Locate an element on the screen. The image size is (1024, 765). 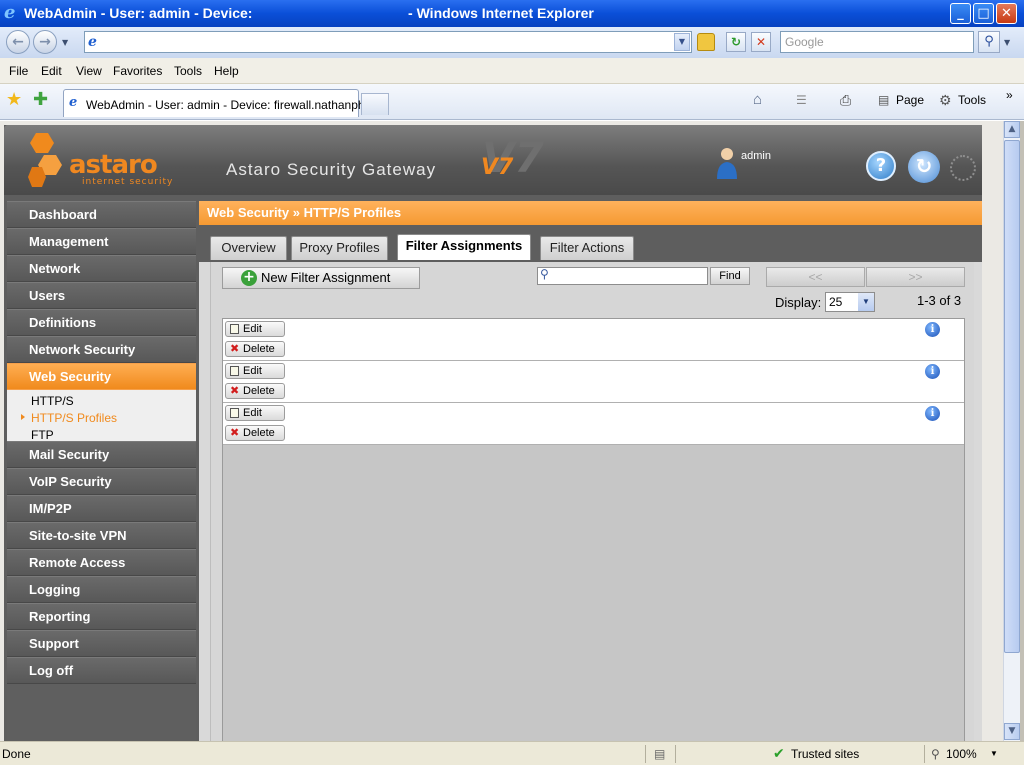
sidebar-item-label: IM/P2P is located at coordinates (50, 508).